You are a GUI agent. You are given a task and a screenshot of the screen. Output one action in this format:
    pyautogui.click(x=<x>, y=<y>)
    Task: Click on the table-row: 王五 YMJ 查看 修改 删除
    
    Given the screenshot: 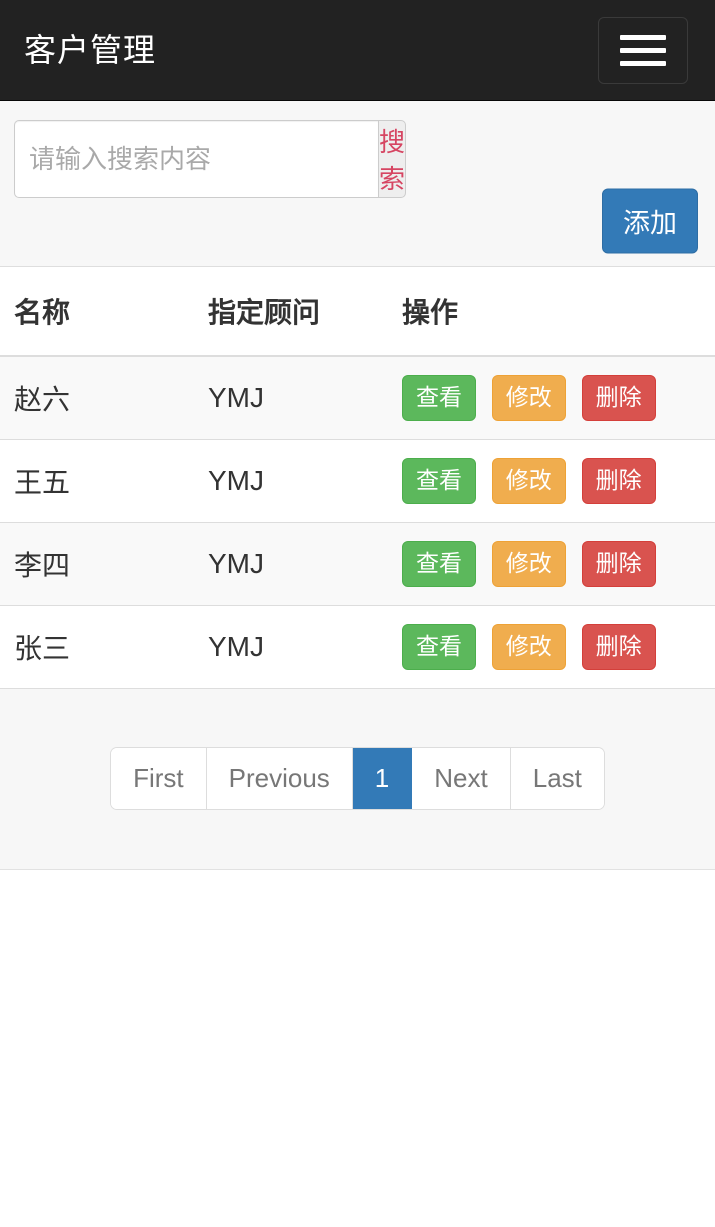 What is the action you would take?
    pyautogui.click(x=357, y=480)
    